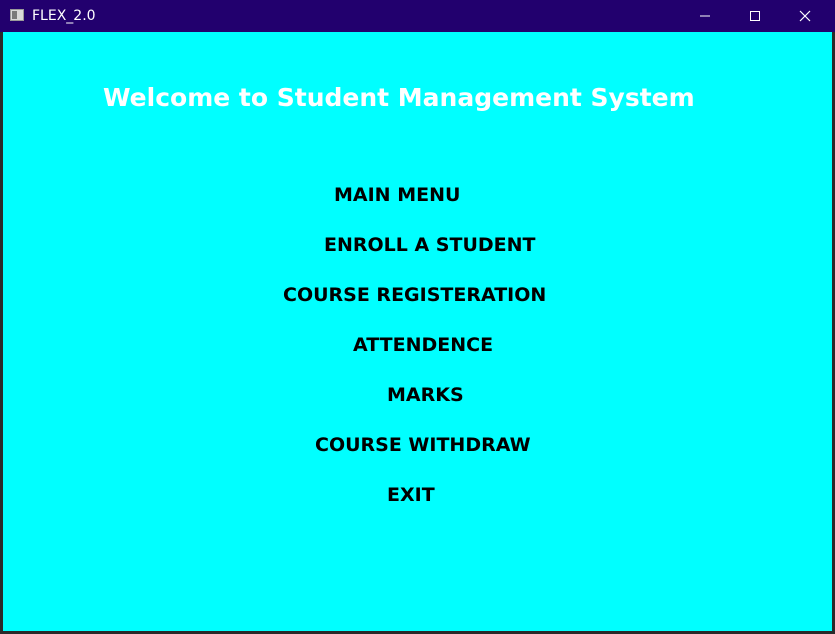 Image resolution: width=835 pixels, height=634 pixels. Describe the element at coordinates (399, 97) in the screenshot. I see `welcome-heading: Welcome to Student Management System` at that location.